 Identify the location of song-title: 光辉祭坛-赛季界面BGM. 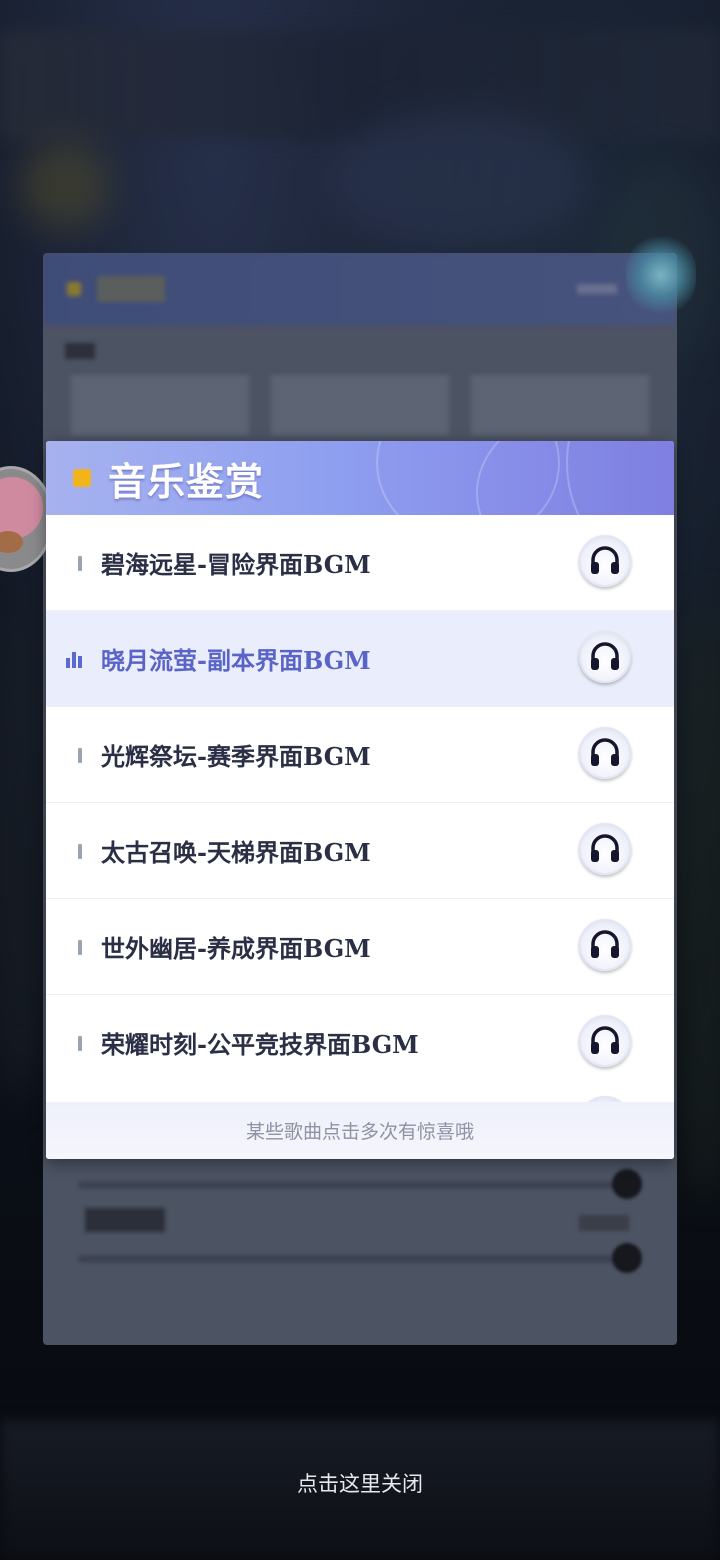
(236, 756).